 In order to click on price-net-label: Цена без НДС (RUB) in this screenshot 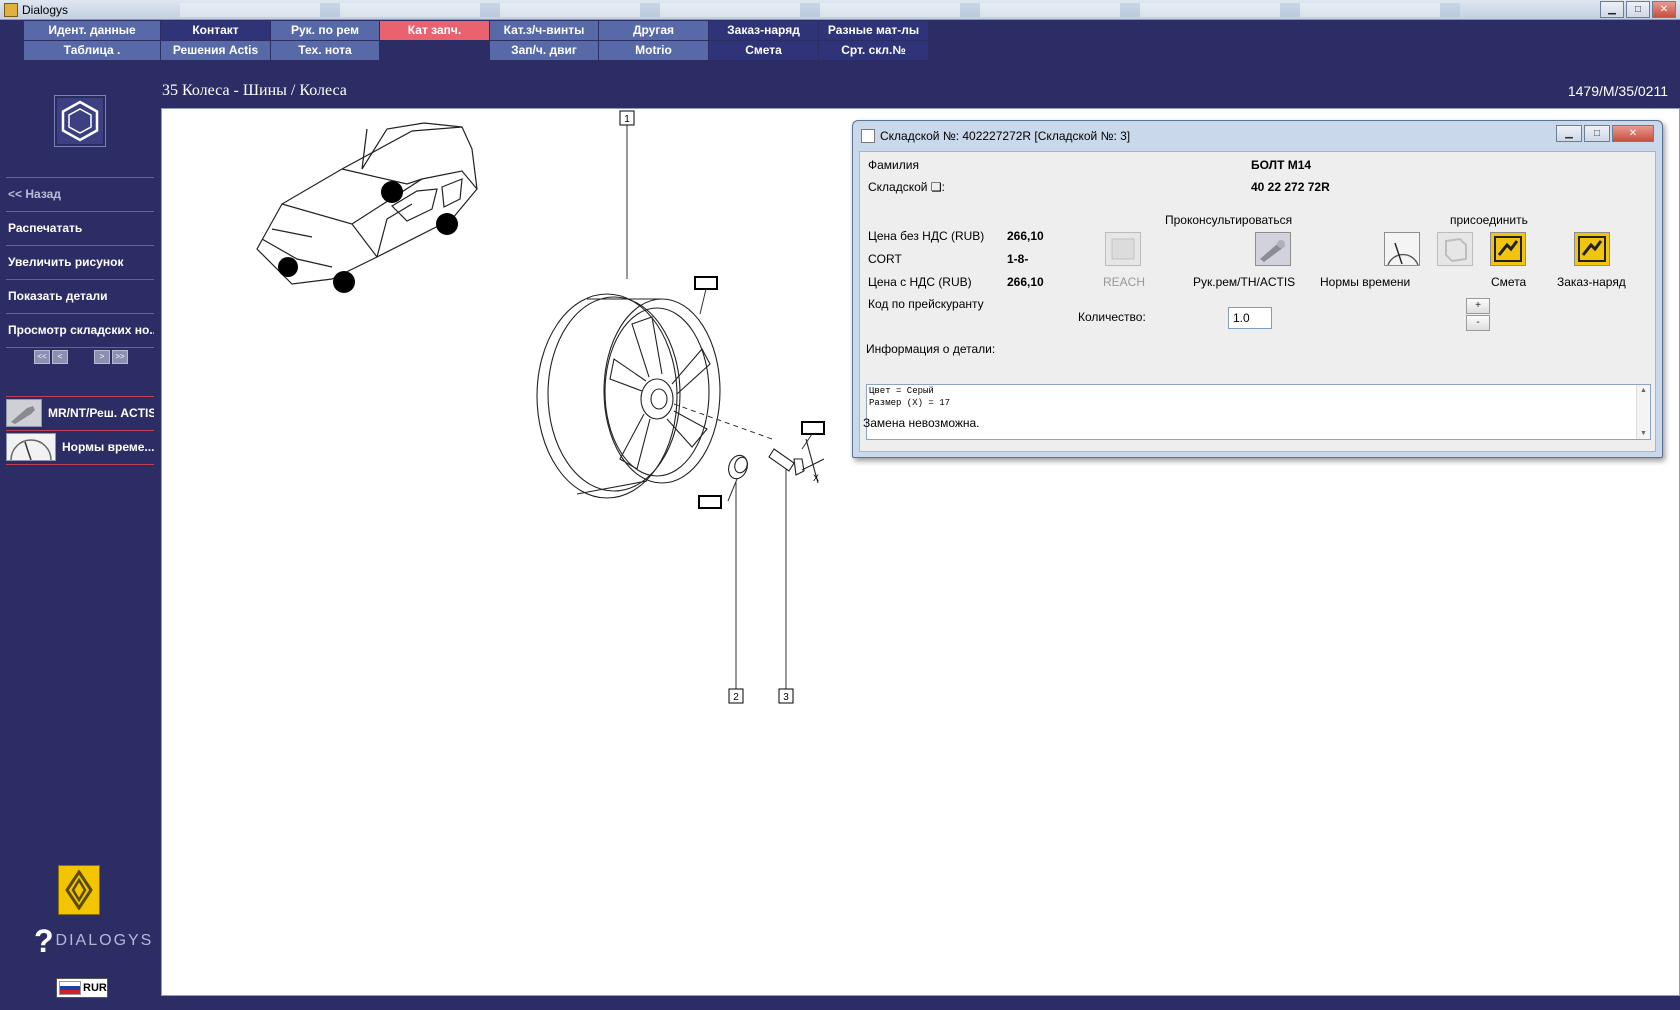, I will do `click(926, 236)`.